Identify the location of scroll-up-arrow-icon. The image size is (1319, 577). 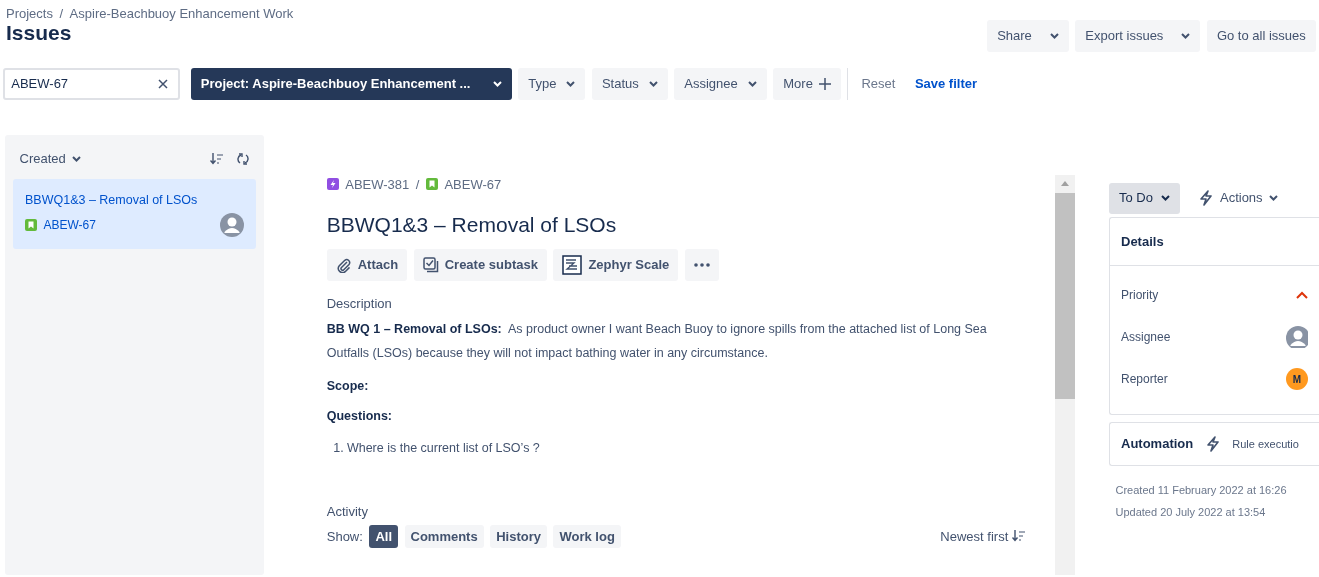
(1065, 183).